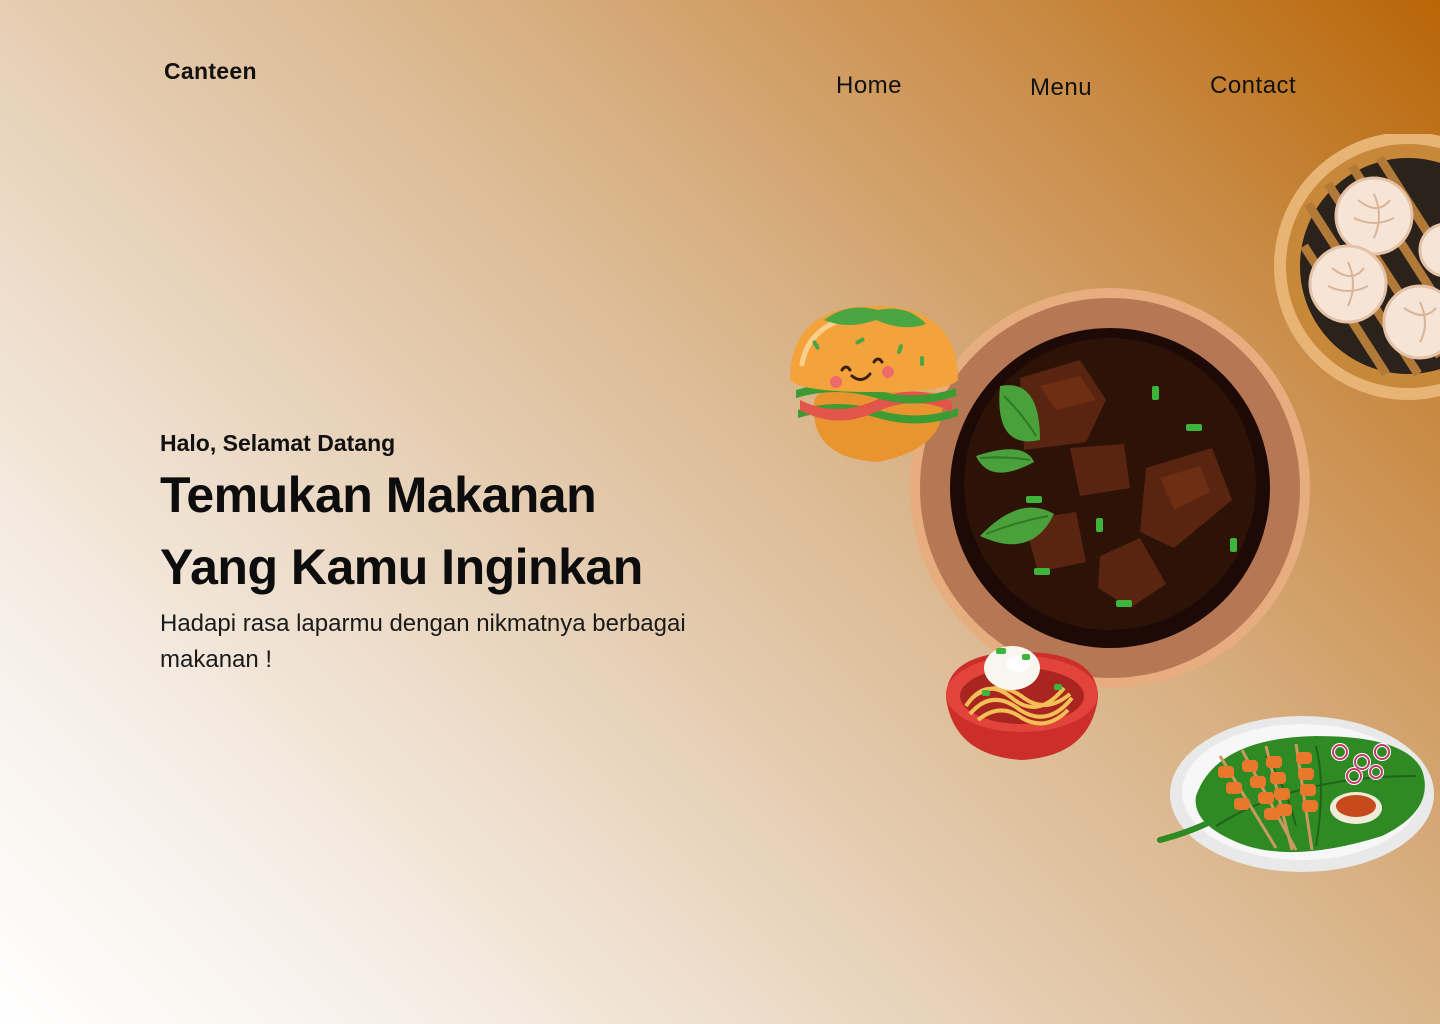 This screenshot has height=1024, width=1440. What do you see at coordinates (210, 71) in the screenshot?
I see `brand-logo: Canteen` at bounding box center [210, 71].